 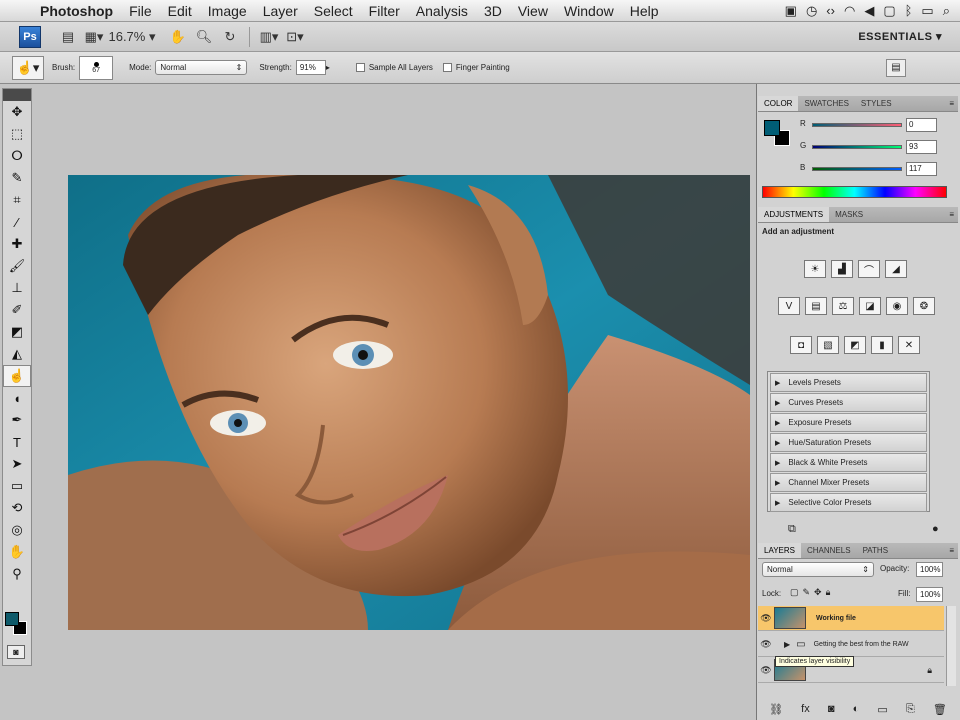 I want to click on preset-levels: ▶ Levels Presets, so click(x=848, y=382).